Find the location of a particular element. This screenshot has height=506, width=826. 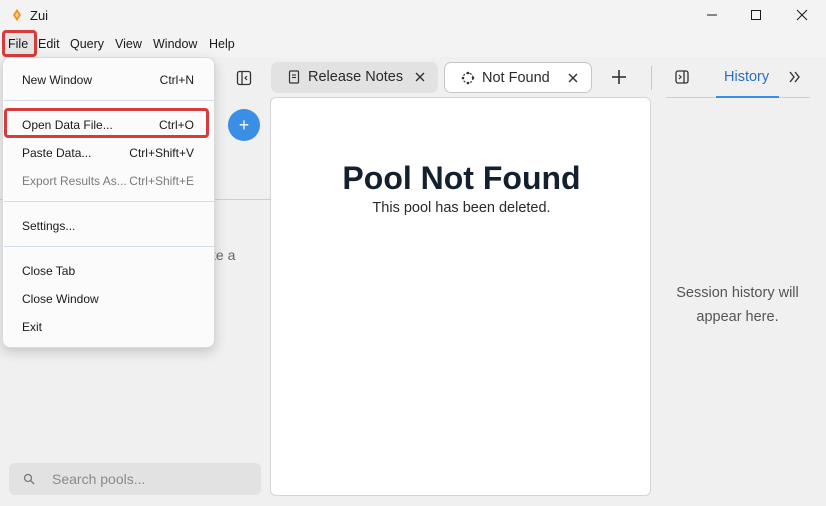

menu-bar: File Edit Query View Window Help is located at coordinates (413, 43).